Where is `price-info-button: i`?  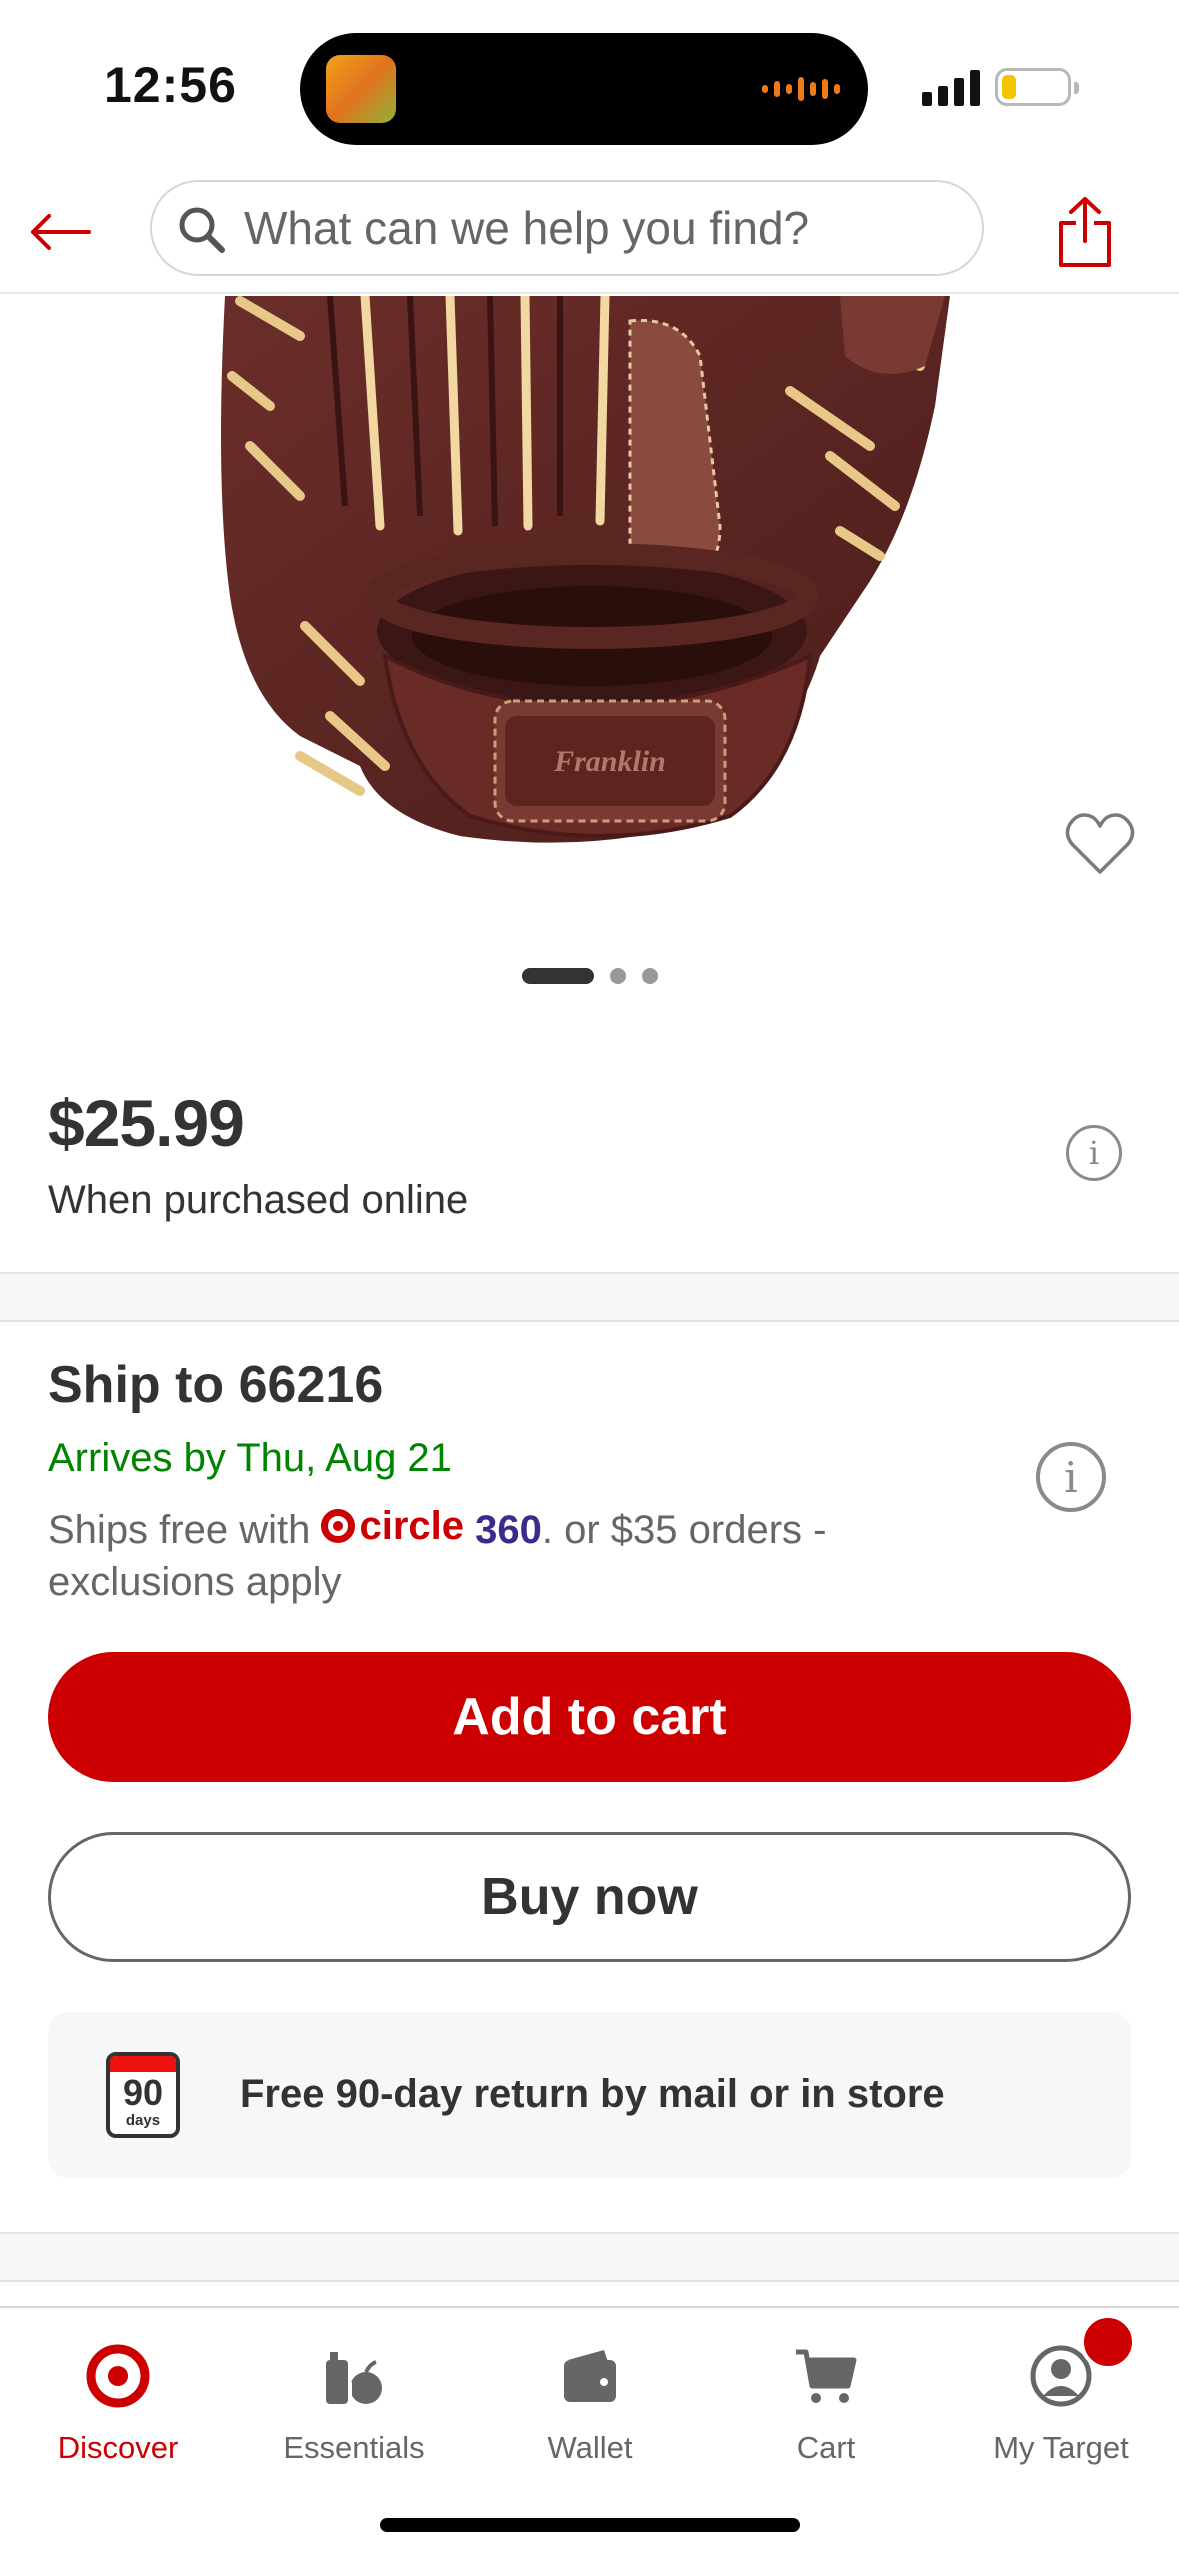 price-info-button: i is located at coordinates (1094, 1153).